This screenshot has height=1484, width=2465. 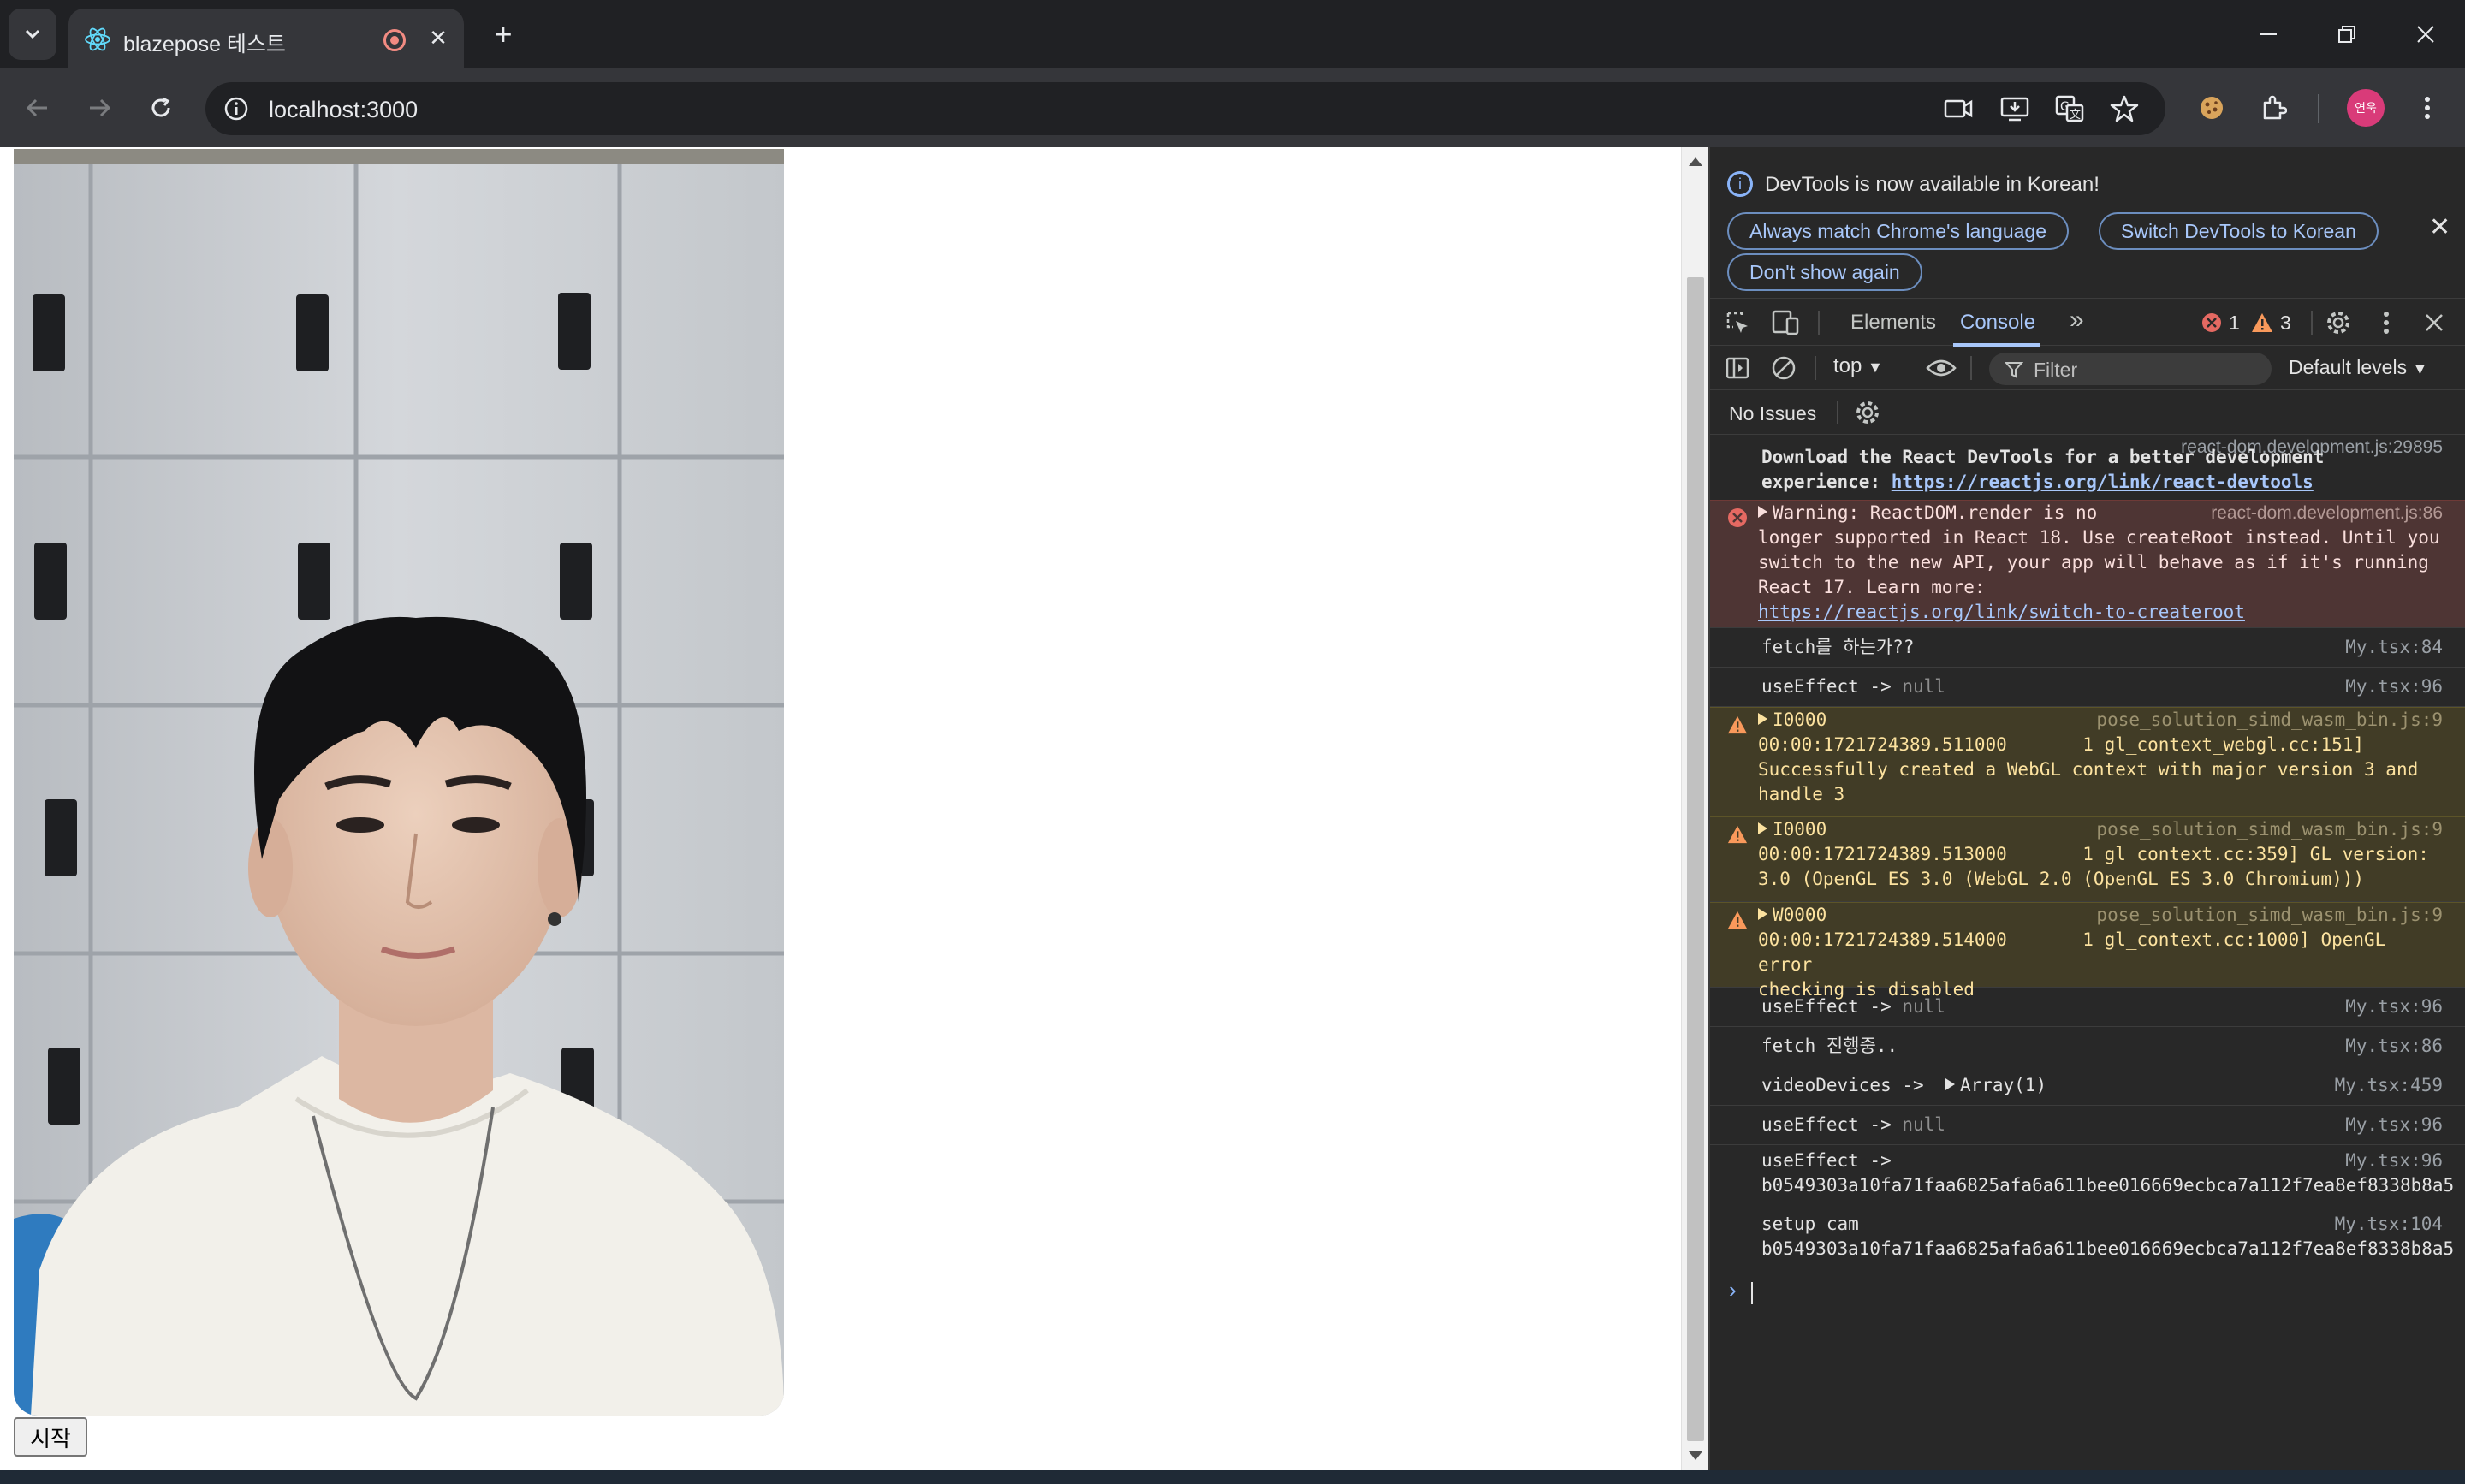 What do you see at coordinates (2268, 34) in the screenshot?
I see `minimize-button` at bounding box center [2268, 34].